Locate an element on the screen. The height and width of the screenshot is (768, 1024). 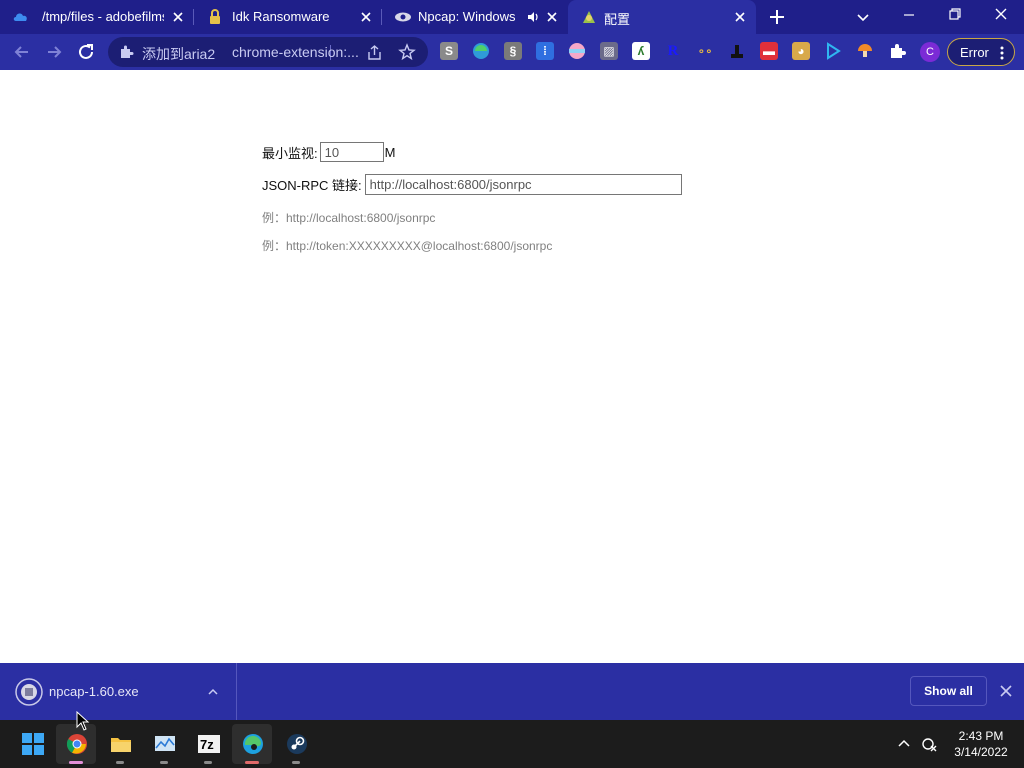
min-monitor-label: 最小监视: is located at coordinates (290, 153).